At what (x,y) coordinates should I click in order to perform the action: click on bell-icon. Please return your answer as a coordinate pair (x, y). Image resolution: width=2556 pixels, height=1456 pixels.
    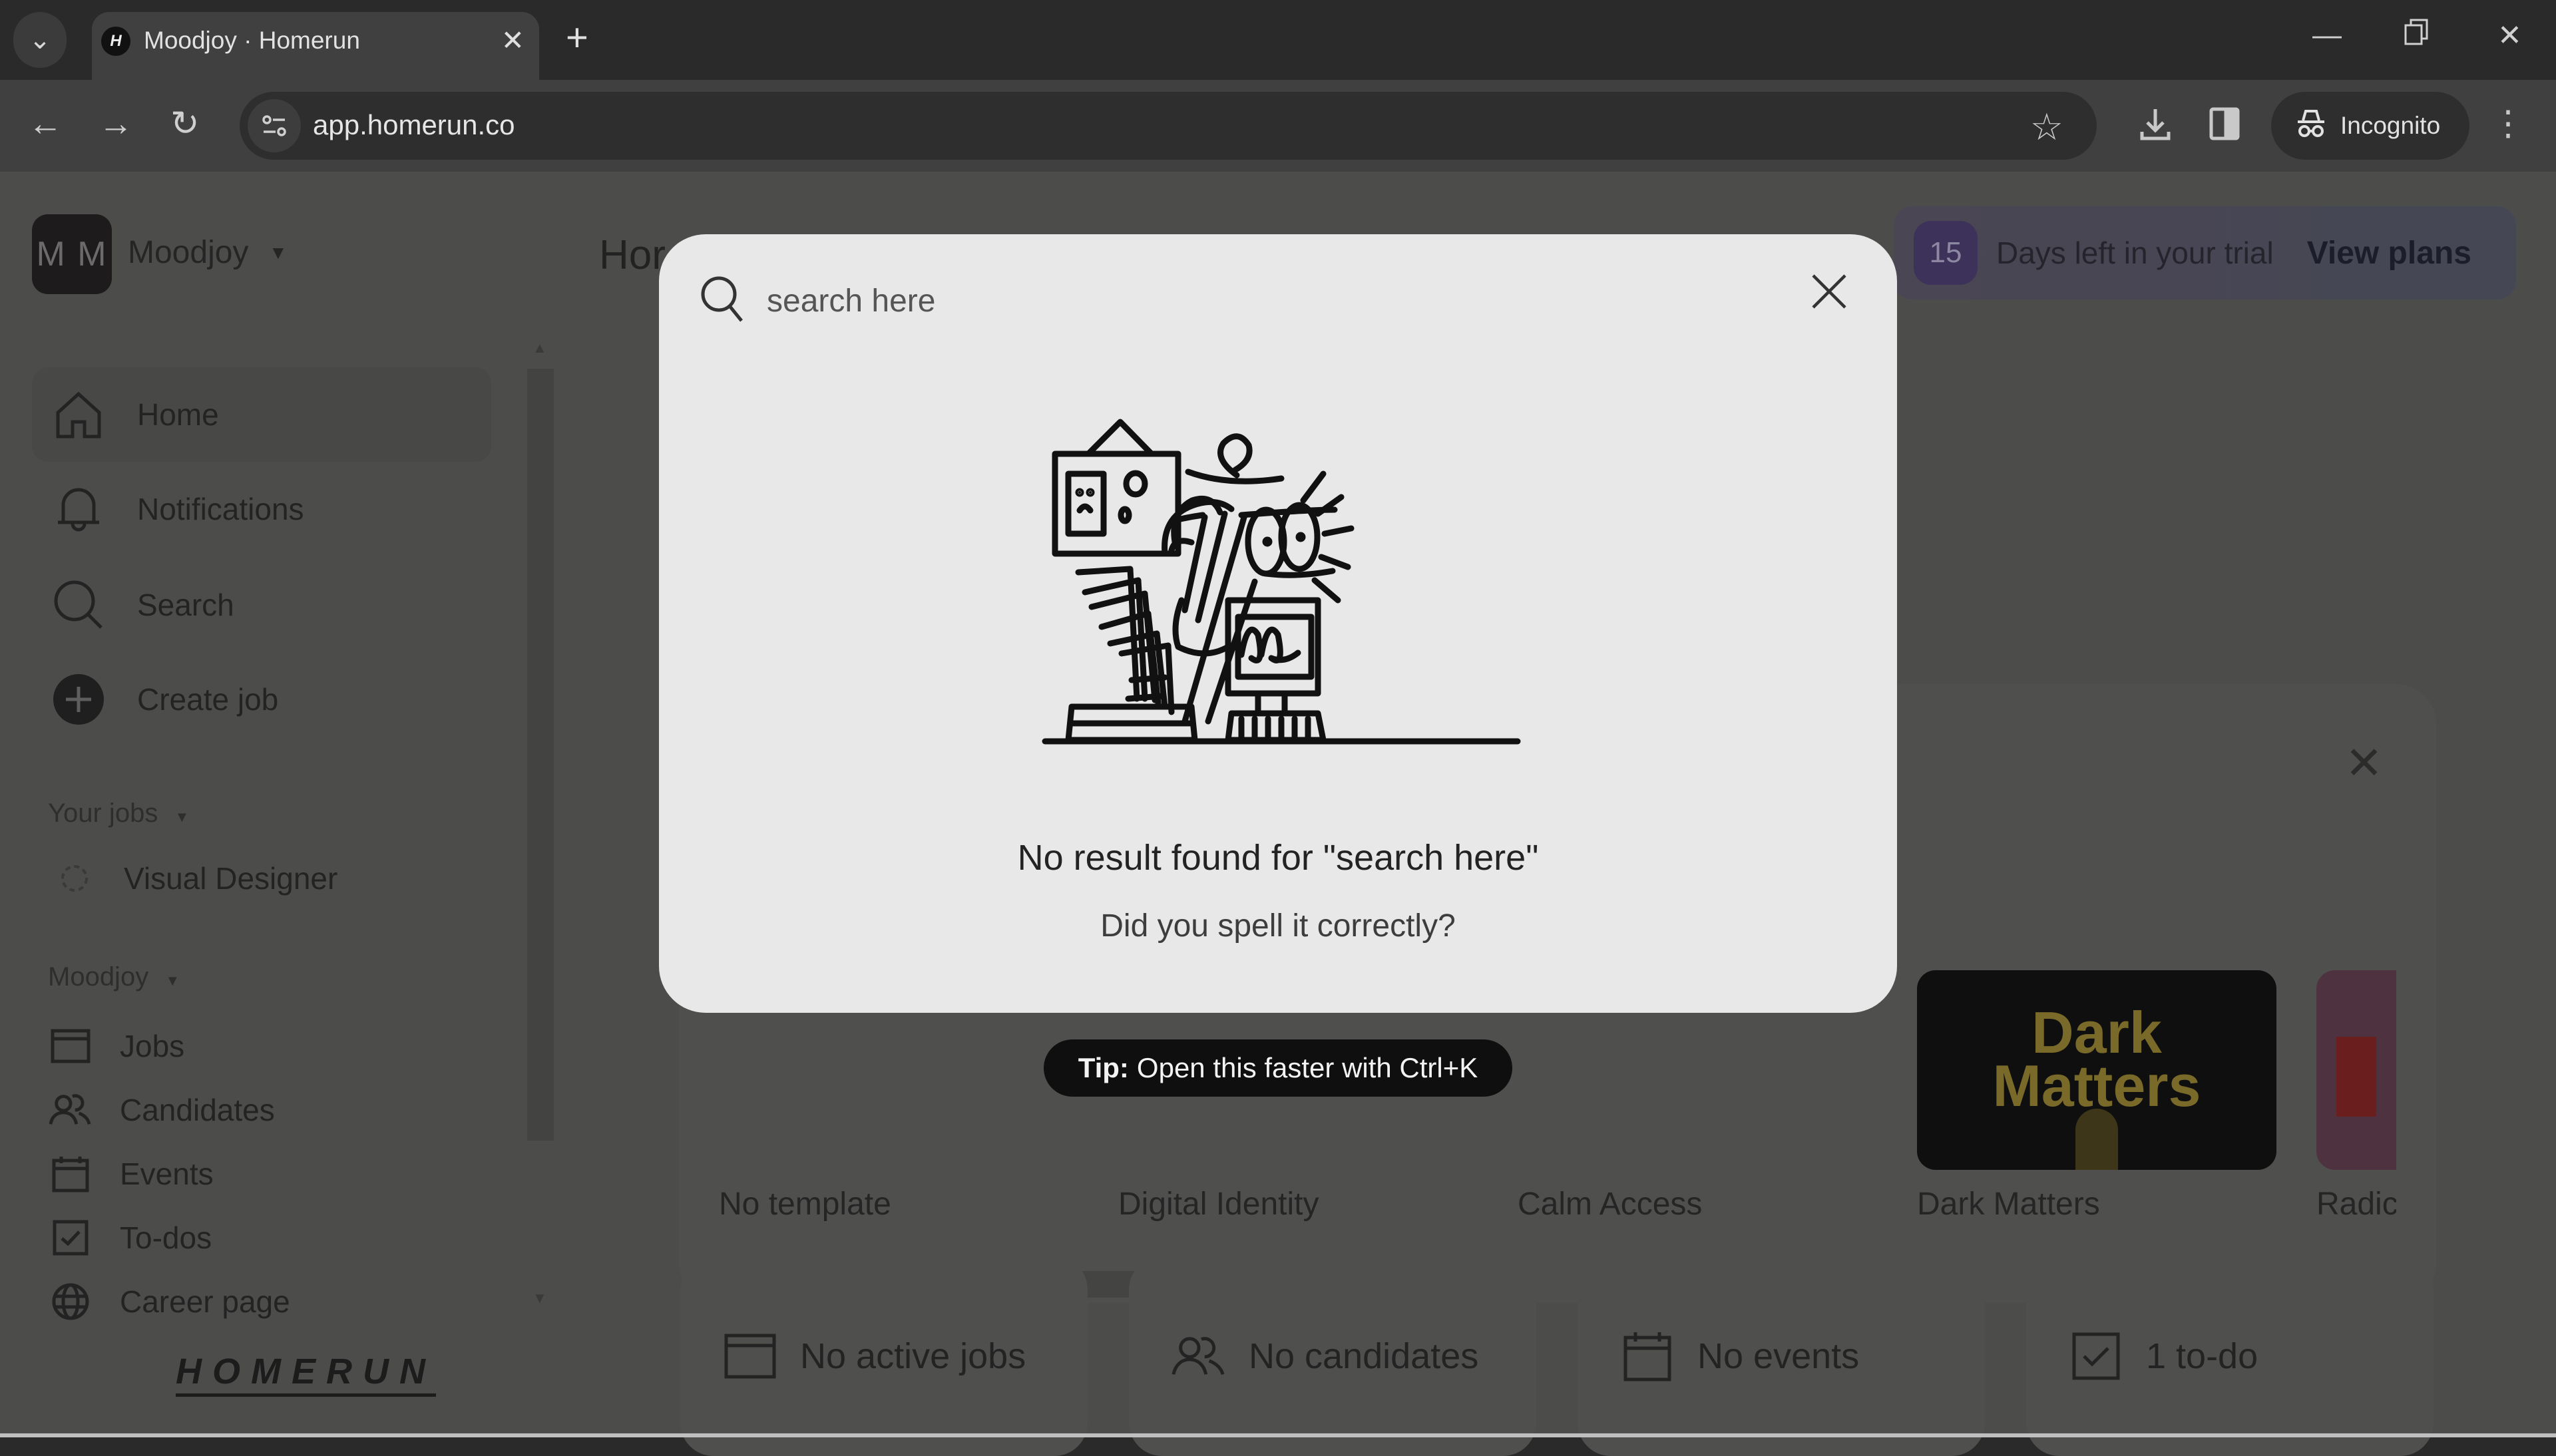
    Looking at the image, I should click on (78, 509).